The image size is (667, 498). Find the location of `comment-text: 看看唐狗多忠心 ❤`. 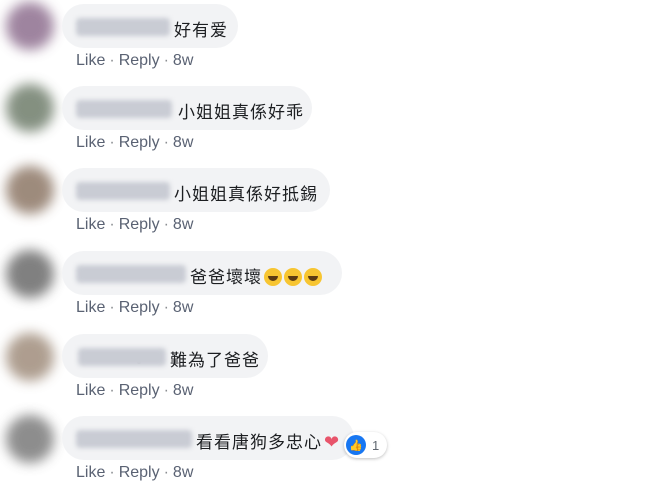

comment-text: 看看唐狗多忠心 ❤ is located at coordinates (268, 440).